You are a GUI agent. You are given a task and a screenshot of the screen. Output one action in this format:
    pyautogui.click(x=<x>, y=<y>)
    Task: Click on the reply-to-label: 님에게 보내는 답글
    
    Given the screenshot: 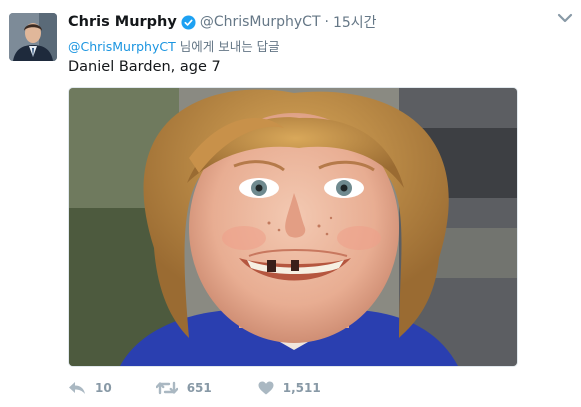 What is the action you would take?
    pyautogui.click(x=227, y=46)
    